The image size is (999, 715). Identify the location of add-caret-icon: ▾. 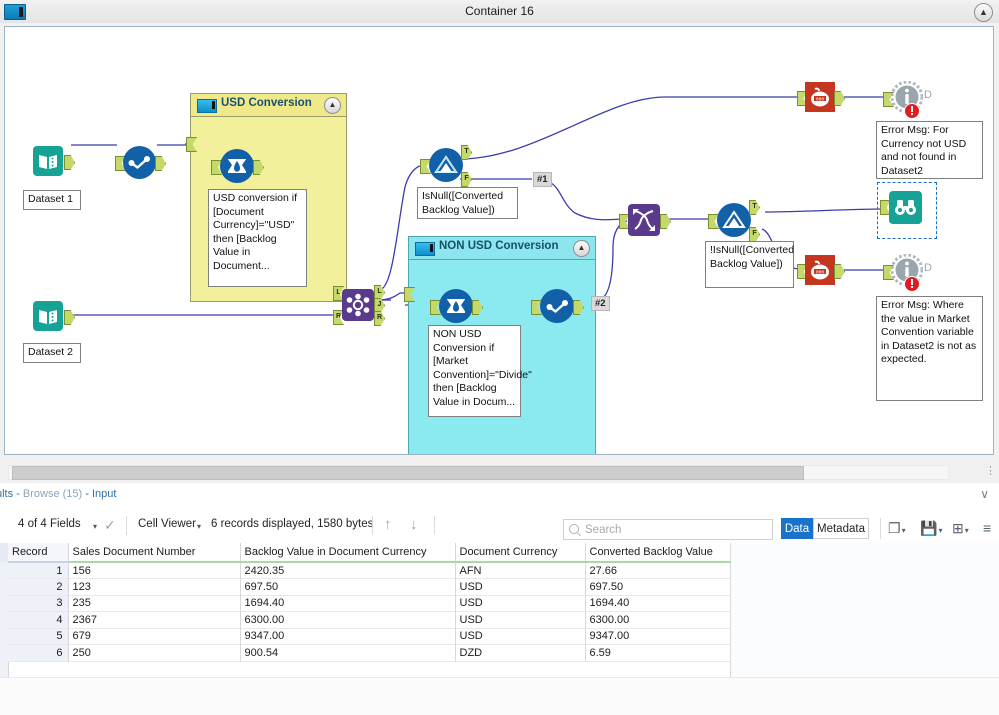
(967, 530).